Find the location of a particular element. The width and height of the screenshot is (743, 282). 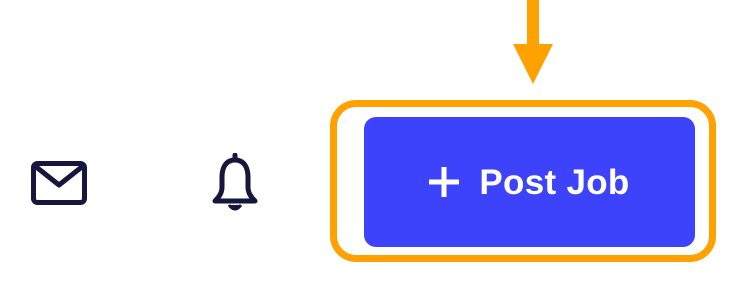

plus-icon is located at coordinates (444, 182).